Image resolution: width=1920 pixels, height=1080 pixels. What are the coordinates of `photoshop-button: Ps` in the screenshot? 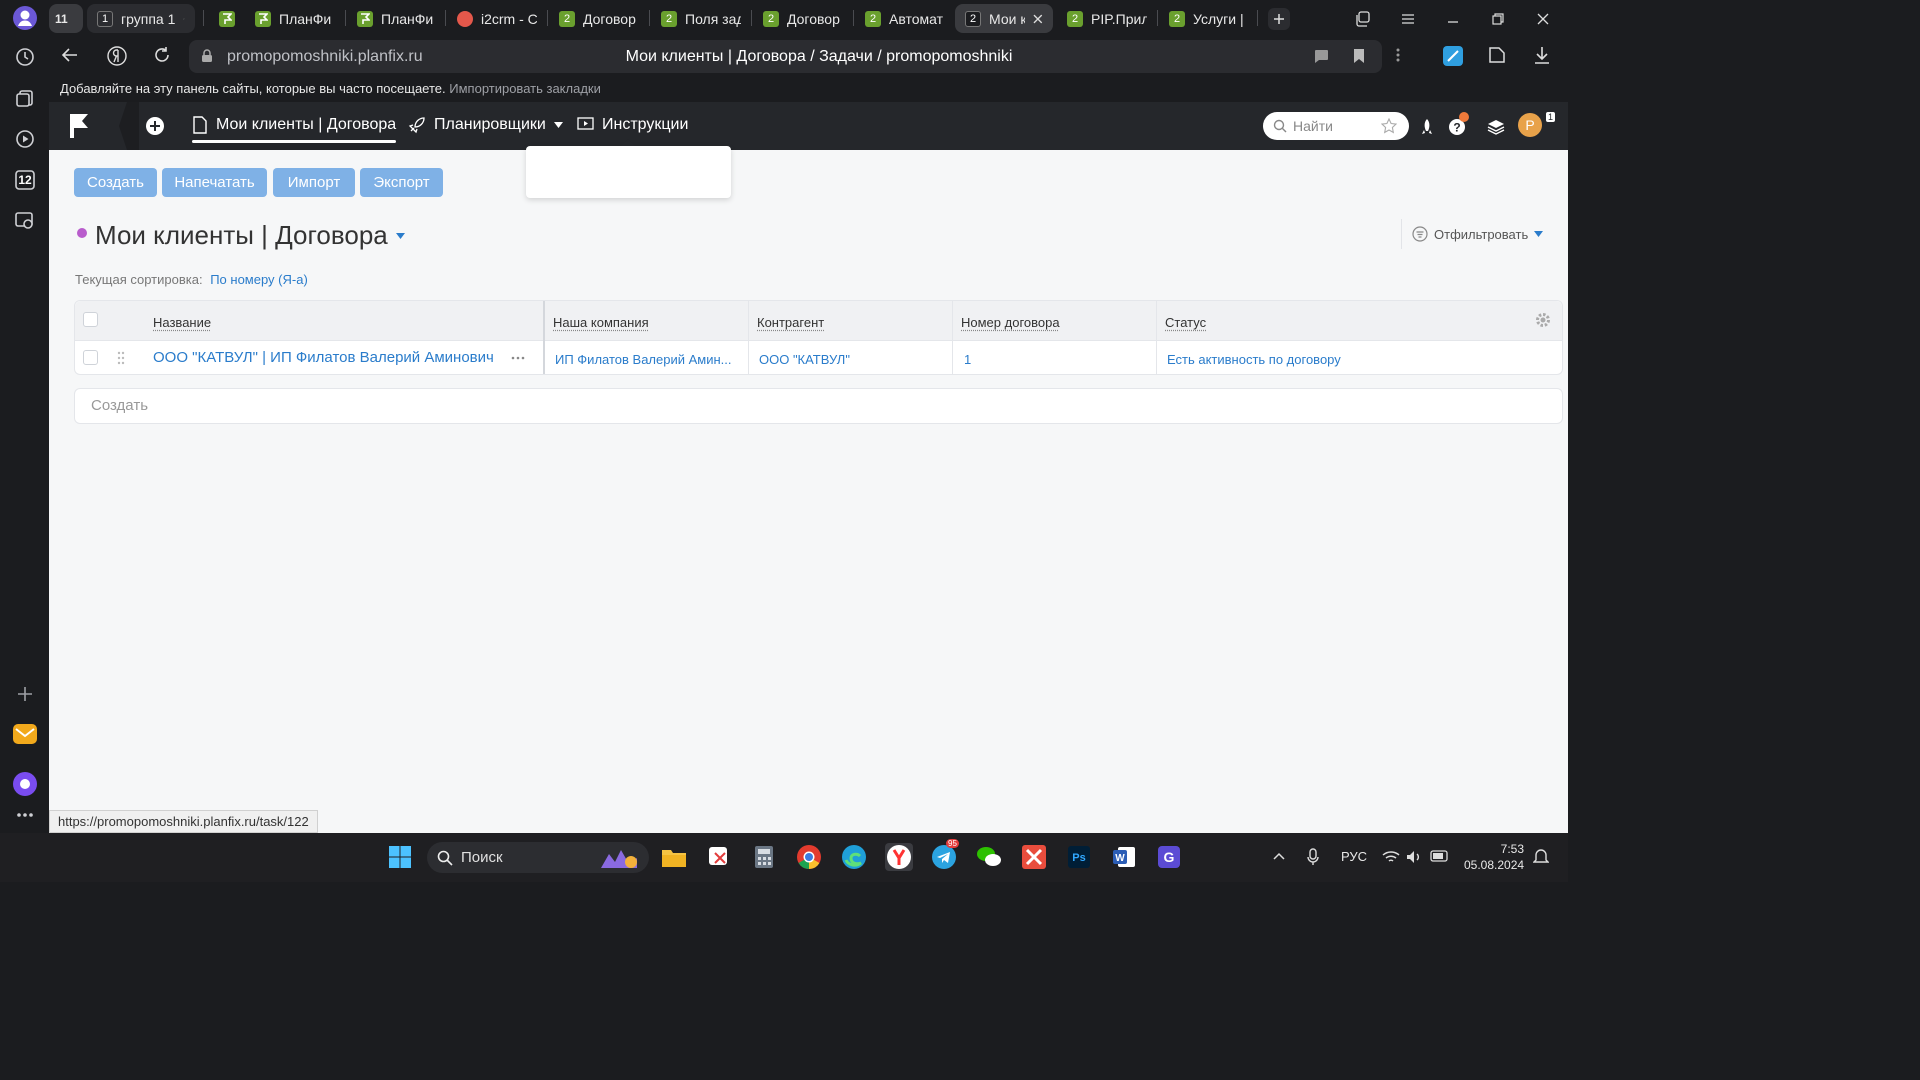 It's located at (1079, 857).